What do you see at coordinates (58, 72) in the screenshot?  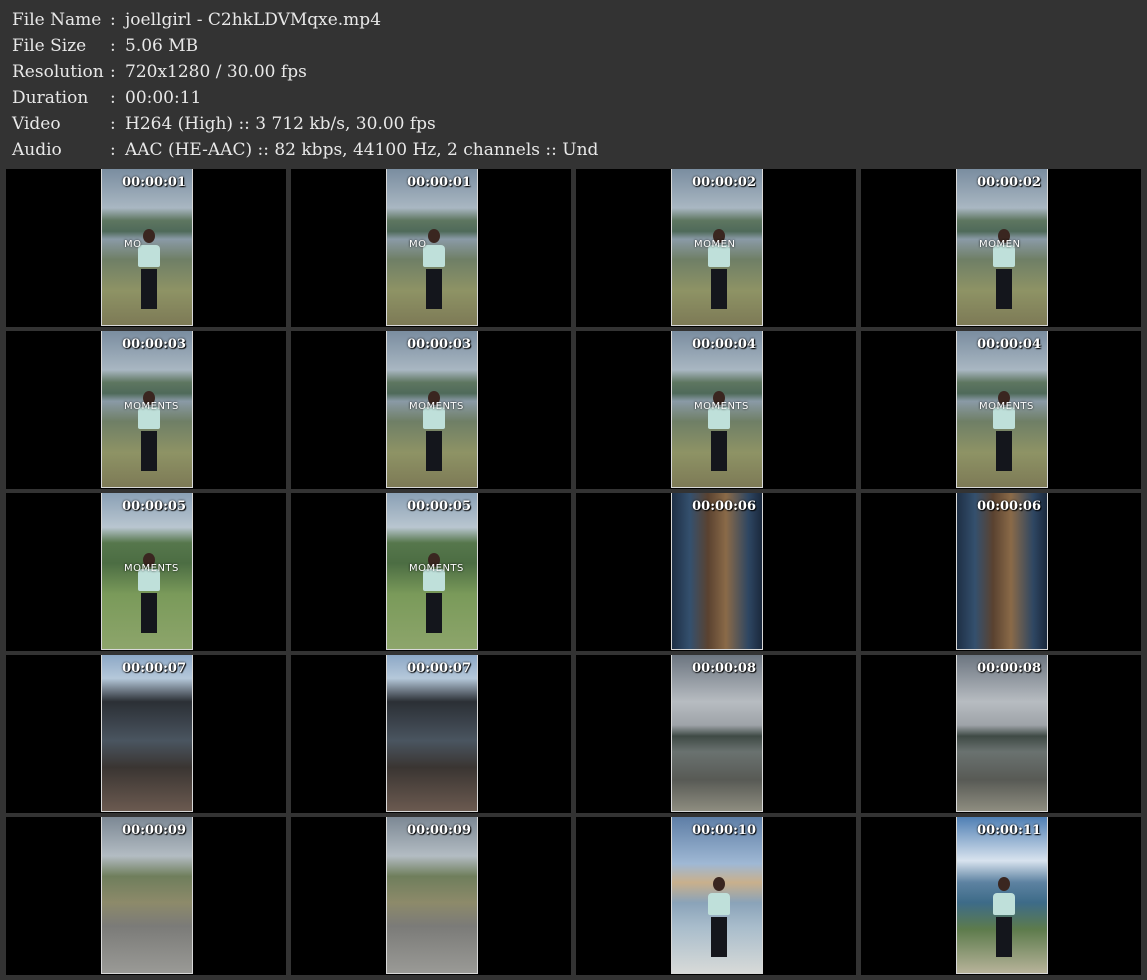 I see `info-key: Resolution` at bounding box center [58, 72].